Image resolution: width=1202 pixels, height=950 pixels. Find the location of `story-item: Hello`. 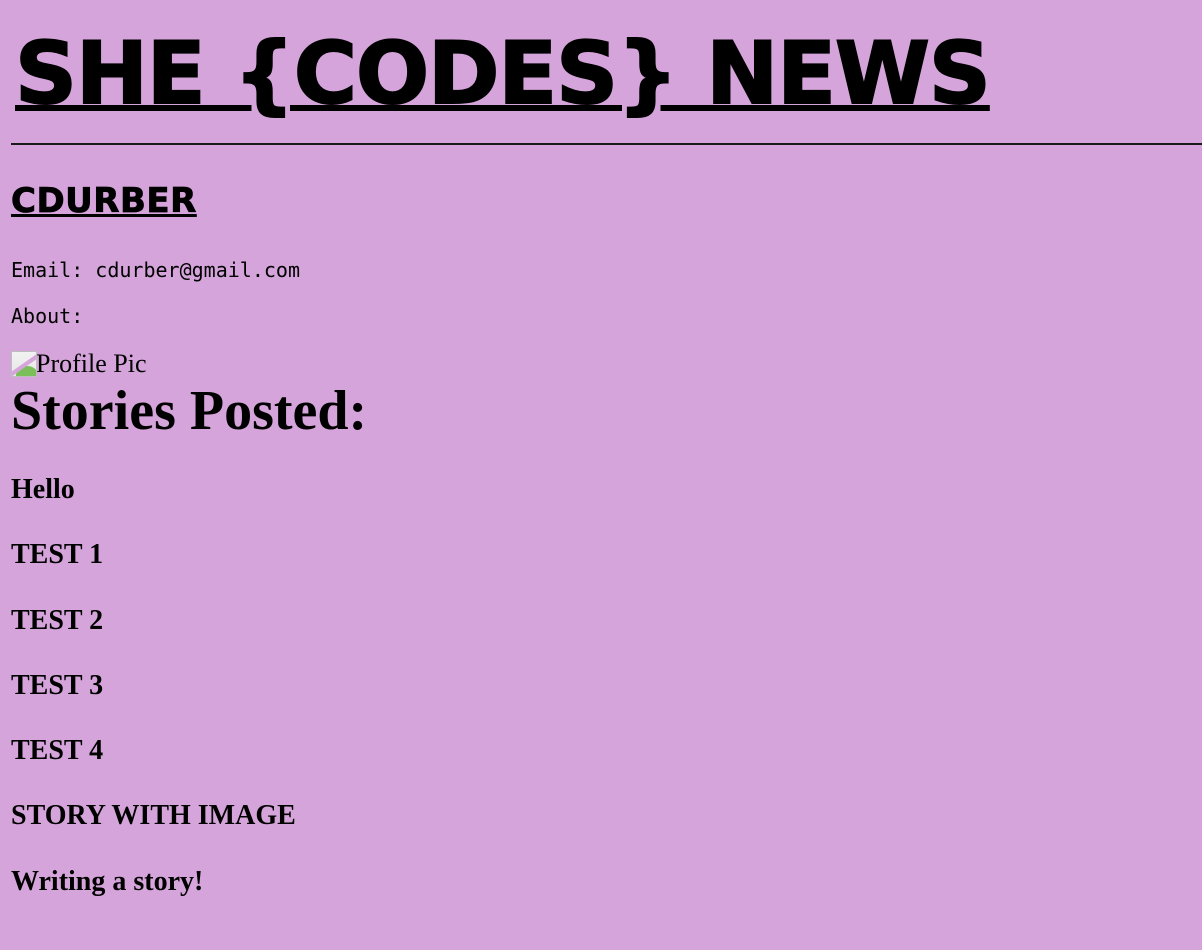

story-item: Hello is located at coordinates (153, 504).